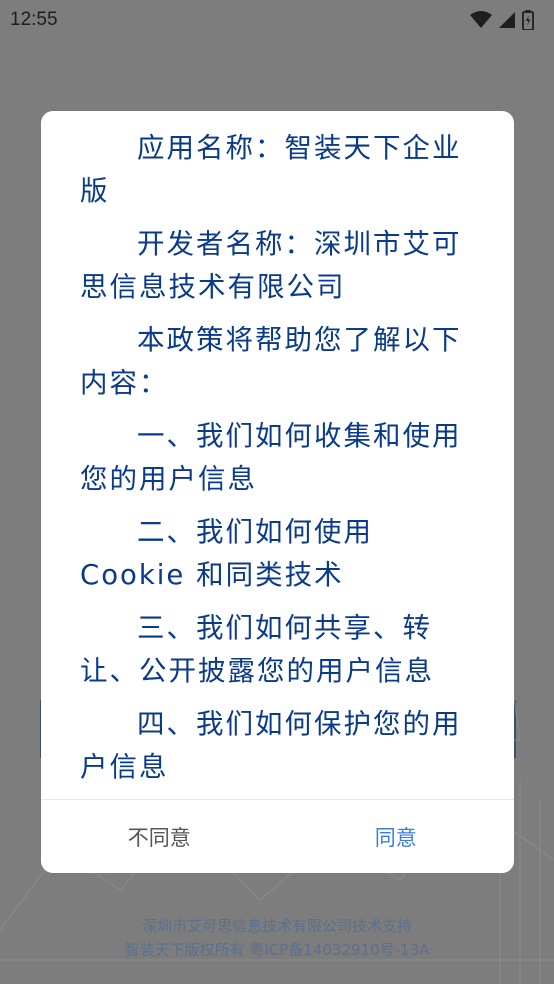 This screenshot has width=554, height=984. I want to click on disagree-button: 不同意, so click(159, 836).